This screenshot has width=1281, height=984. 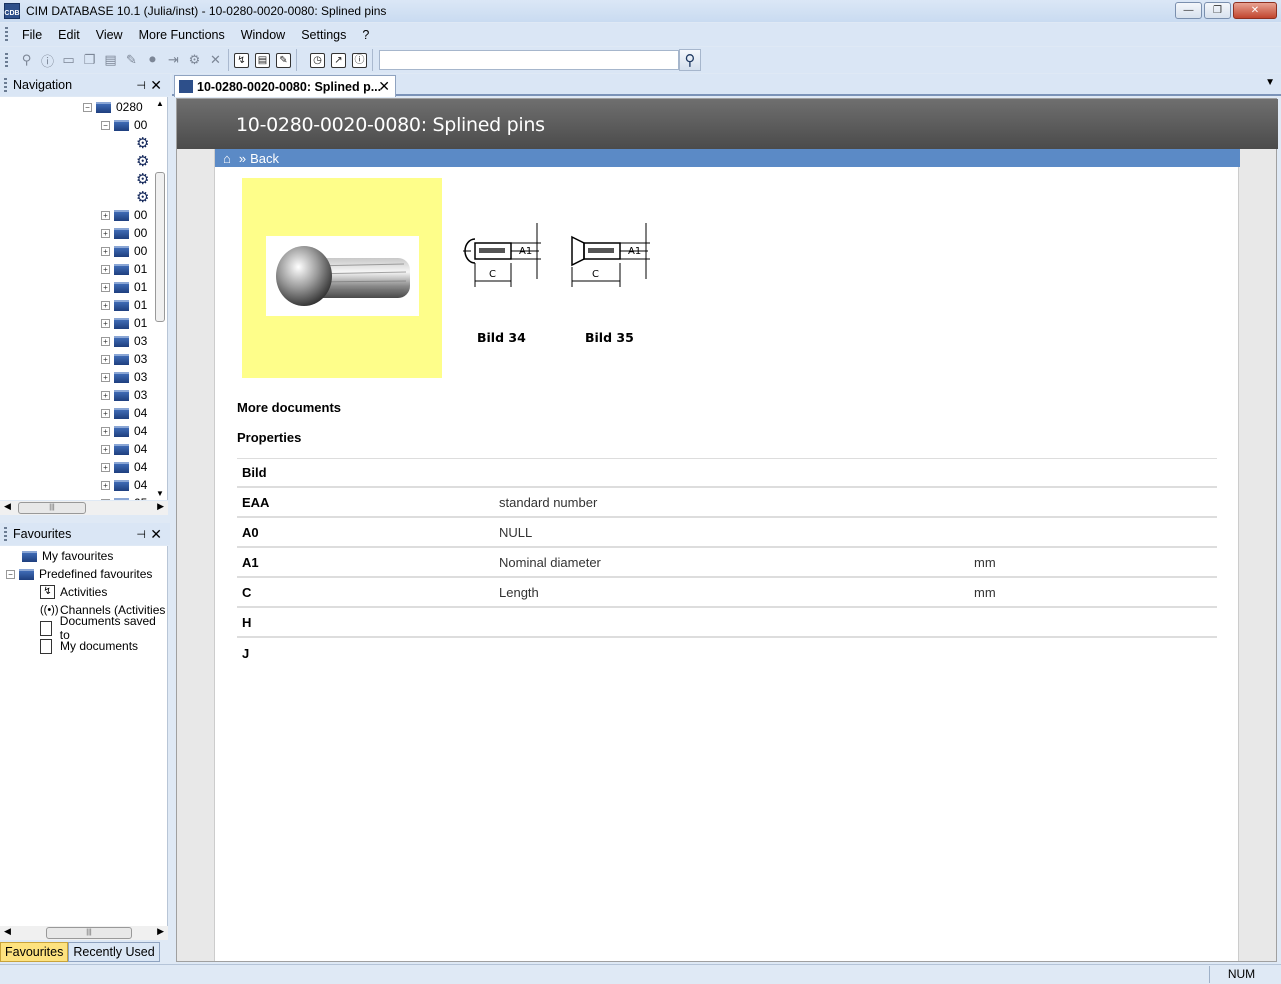 I want to click on more-documents-heading: More documents, so click(x=289, y=407).